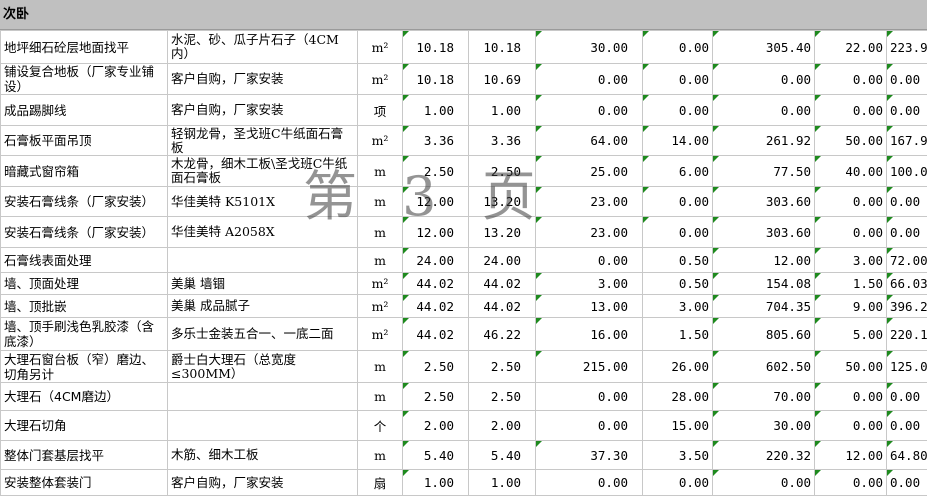 This screenshot has width=927, height=496. I want to click on value-cell: 5.00, so click(851, 334).